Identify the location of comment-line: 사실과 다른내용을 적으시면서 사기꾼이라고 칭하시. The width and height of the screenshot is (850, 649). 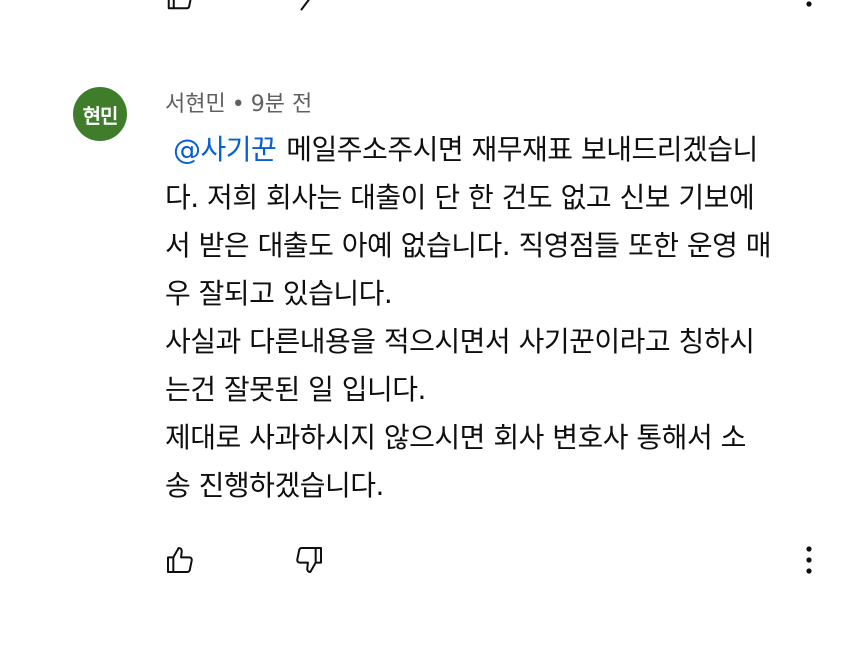
(460, 341).